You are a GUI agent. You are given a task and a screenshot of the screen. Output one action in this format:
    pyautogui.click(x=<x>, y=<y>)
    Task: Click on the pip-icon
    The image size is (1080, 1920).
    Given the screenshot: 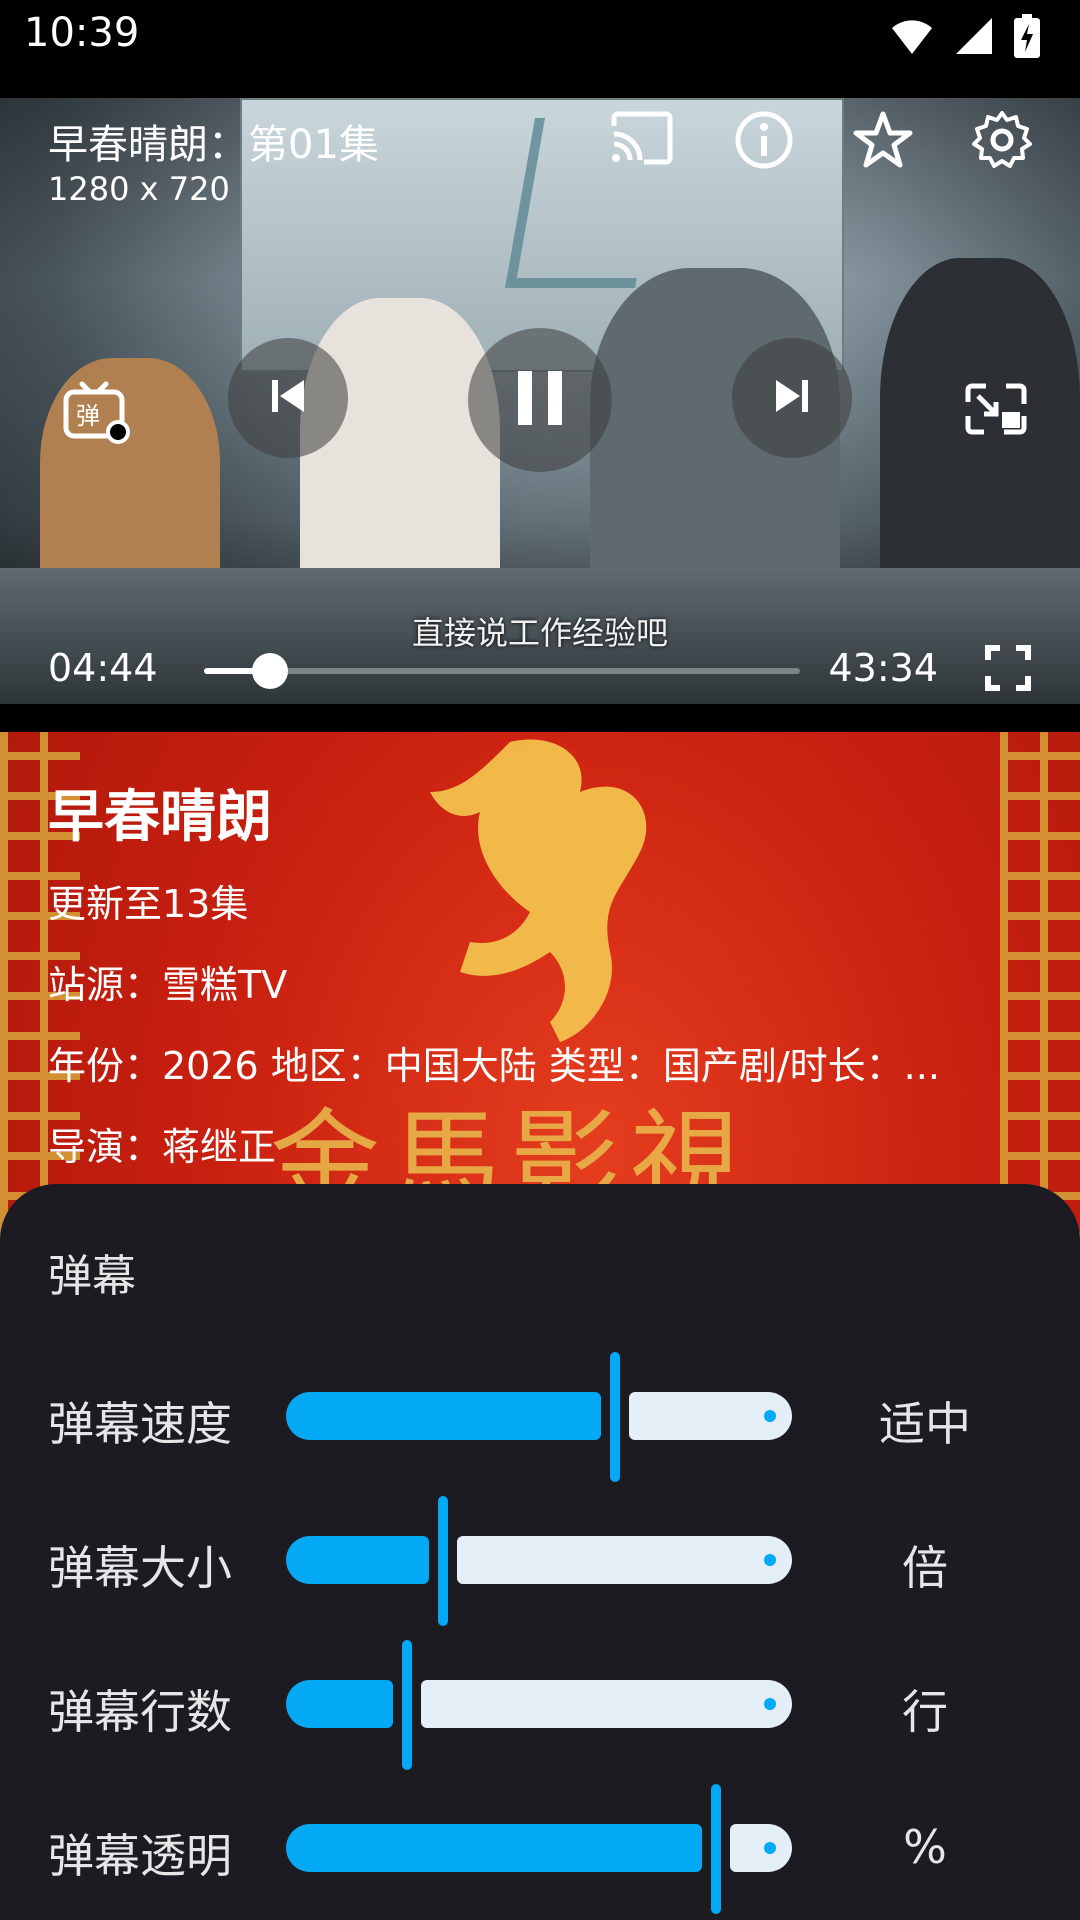 What is the action you would take?
    pyautogui.click(x=996, y=411)
    